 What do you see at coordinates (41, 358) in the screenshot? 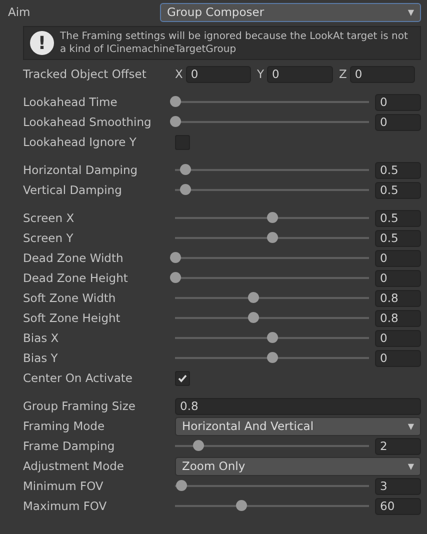
I see `field-label: Bias Y` at bounding box center [41, 358].